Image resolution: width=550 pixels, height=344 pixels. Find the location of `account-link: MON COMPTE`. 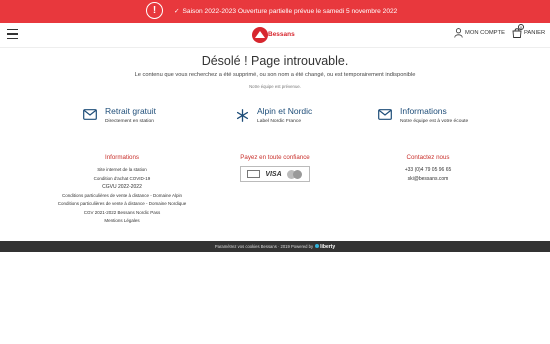

account-link: MON COMPTE is located at coordinates (479, 33).